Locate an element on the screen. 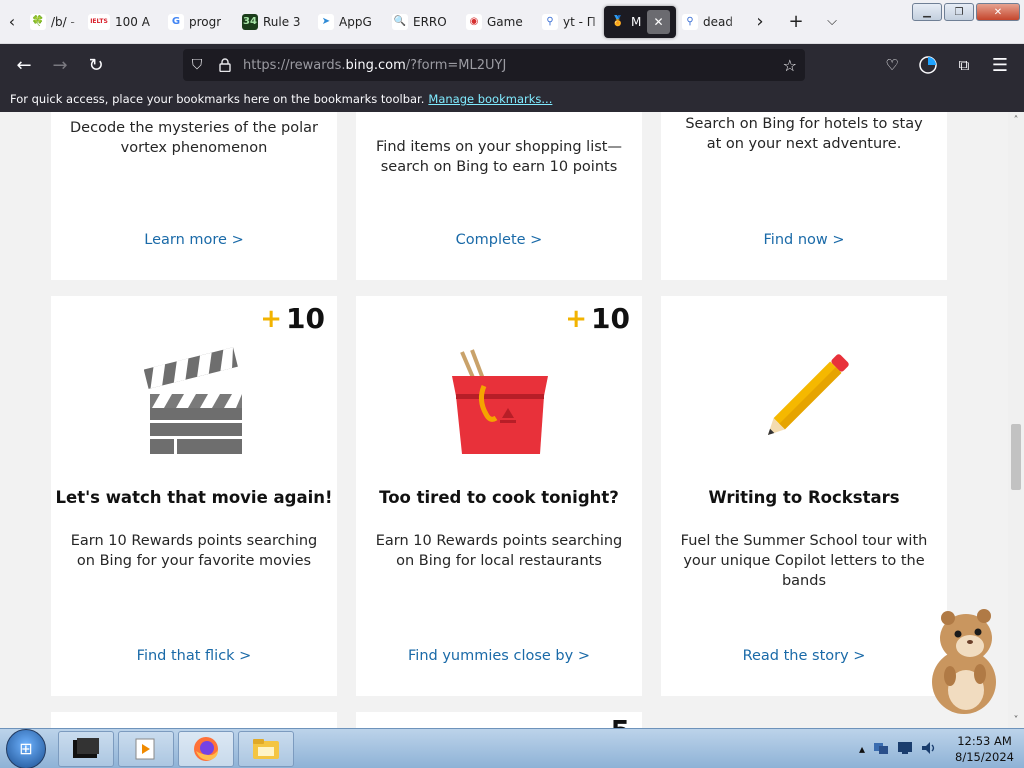  hamster-sticker-icon is located at coordinates (964, 662).